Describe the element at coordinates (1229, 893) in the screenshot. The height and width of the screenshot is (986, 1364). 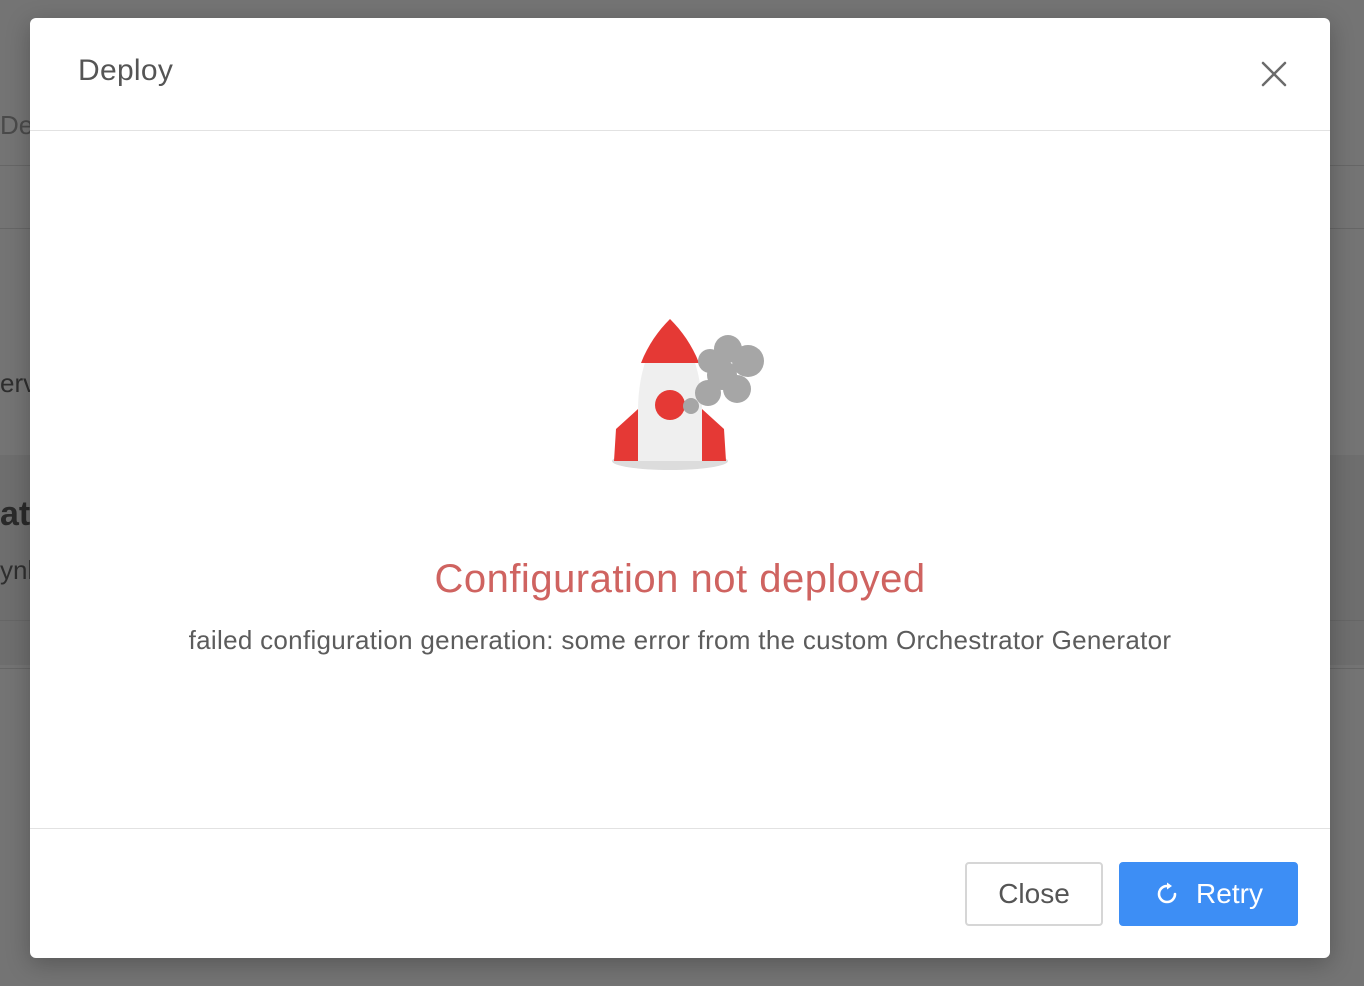
I see `retry-button-label: Retry` at that location.